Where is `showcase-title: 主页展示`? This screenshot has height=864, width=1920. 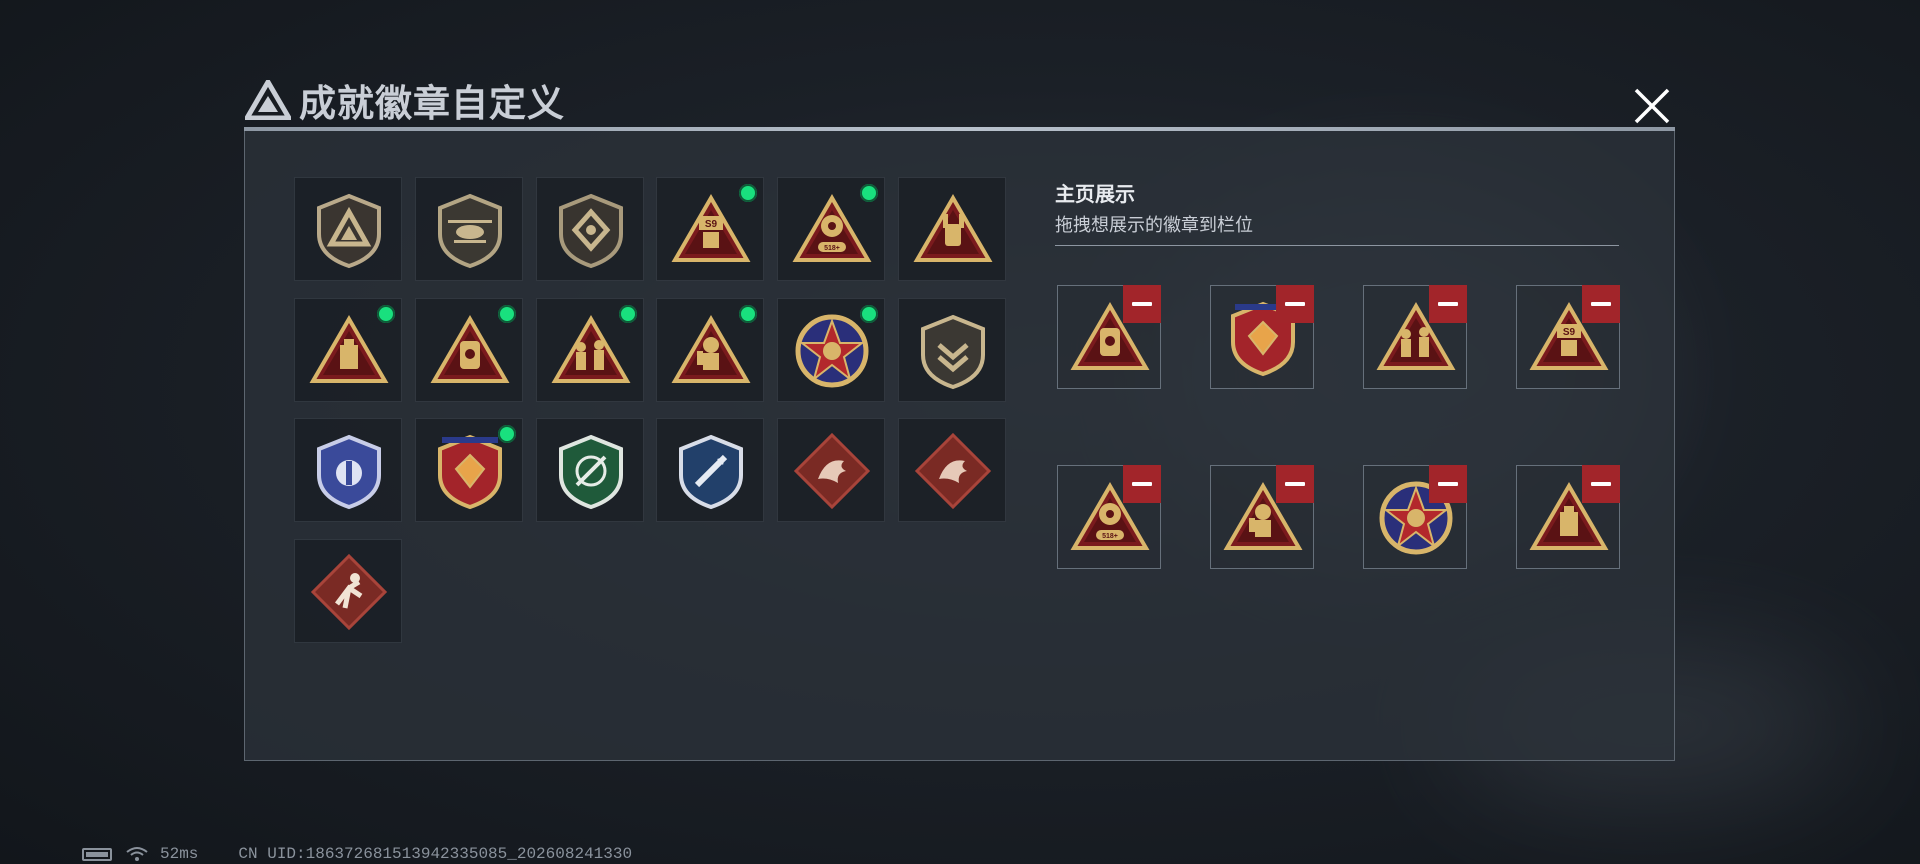 showcase-title: 主页展示 is located at coordinates (1095, 195).